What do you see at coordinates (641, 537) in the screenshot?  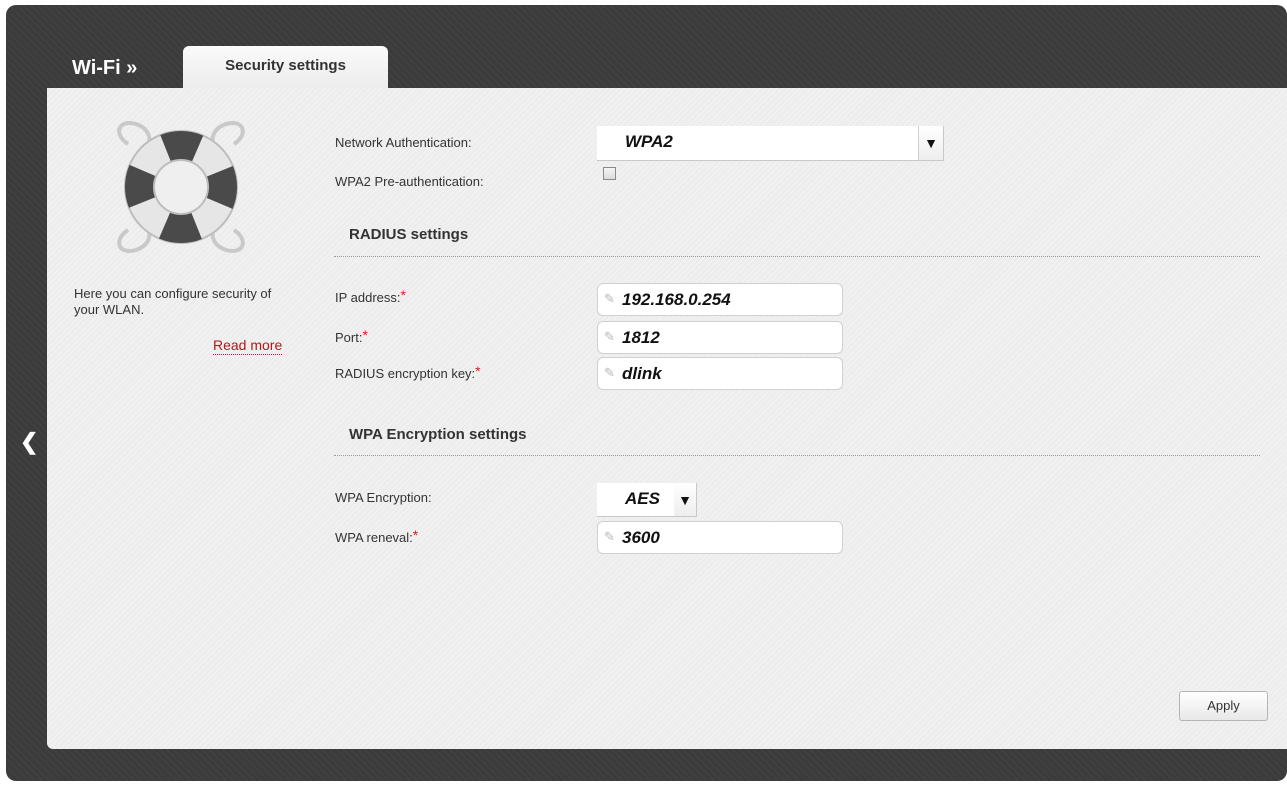 I see `wpa-renewal-value: 3600` at bounding box center [641, 537].